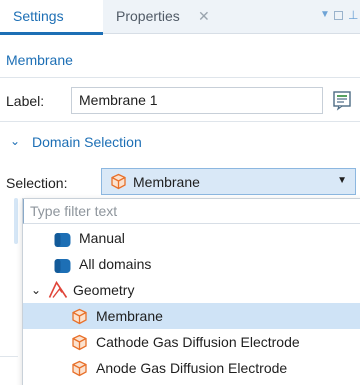  Describe the element at coordinates (342, 100) in the screenshot. I see `notes-icon` at that location.